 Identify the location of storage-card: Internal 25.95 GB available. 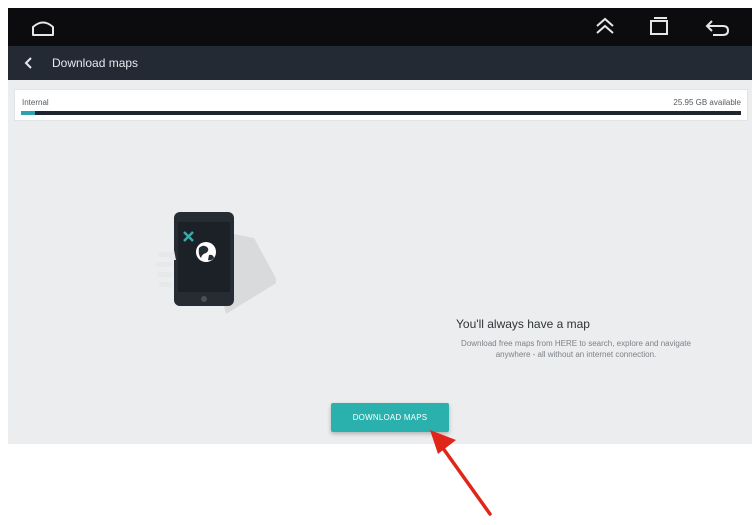
(381, 105).